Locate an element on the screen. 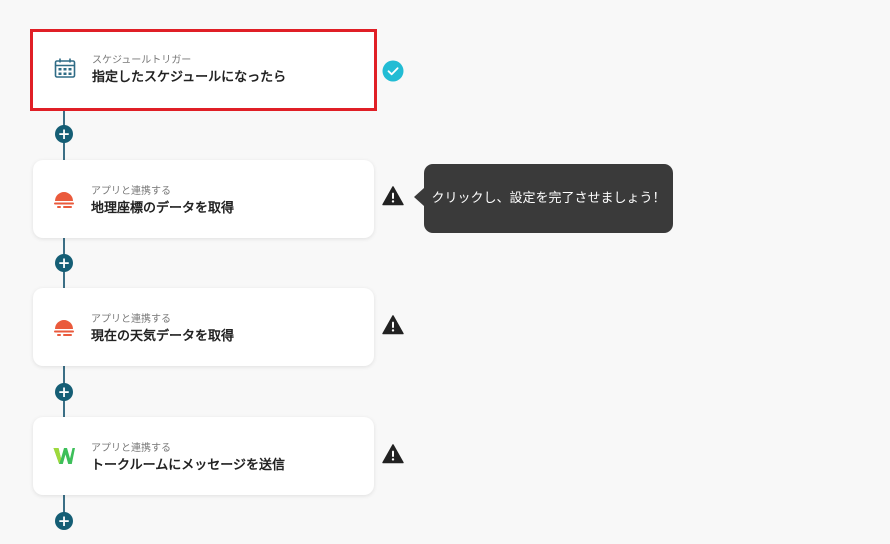 The width and height of the screenshot is (890, 544). check-circle-icon is located at coordinates (393, 71).